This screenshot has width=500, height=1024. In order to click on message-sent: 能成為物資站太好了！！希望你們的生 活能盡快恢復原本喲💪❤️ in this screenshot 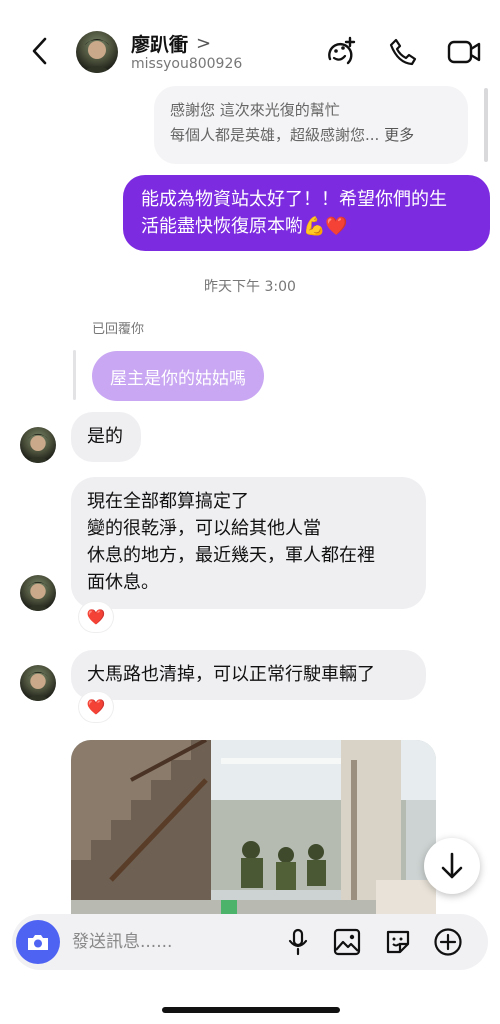, I will do `click(306, 213)`.